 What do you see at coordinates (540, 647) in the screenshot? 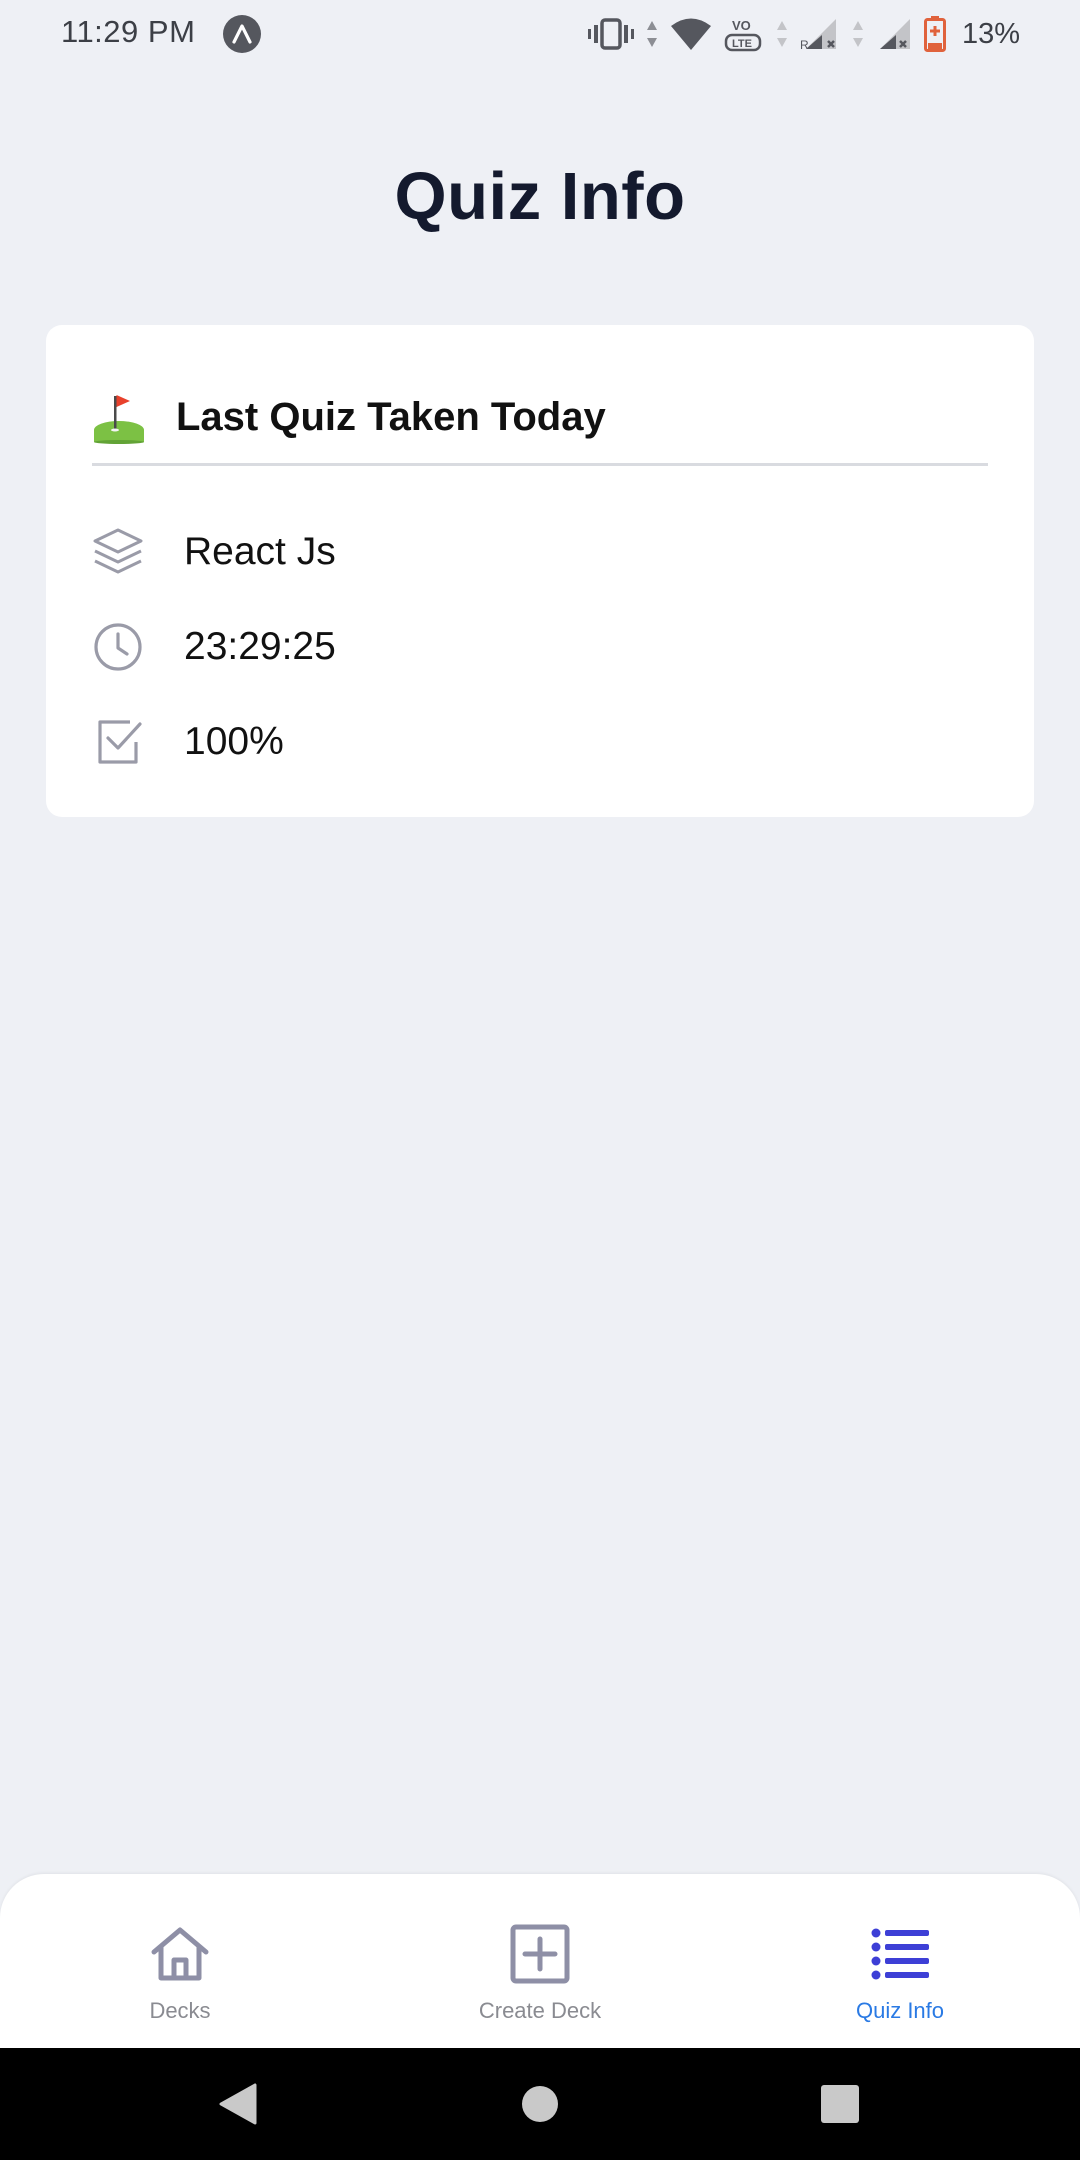
I see `time-row: 23:29:25` at bounding box center [540, 647].